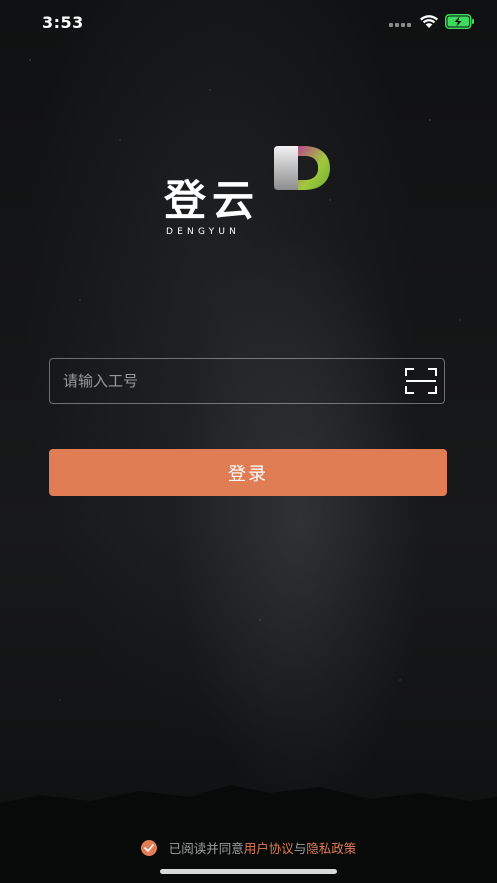 The width and height of the screenshot is (497, 883). I want to click on app-logo: 登云 DENGYUN, so click(250, 190).